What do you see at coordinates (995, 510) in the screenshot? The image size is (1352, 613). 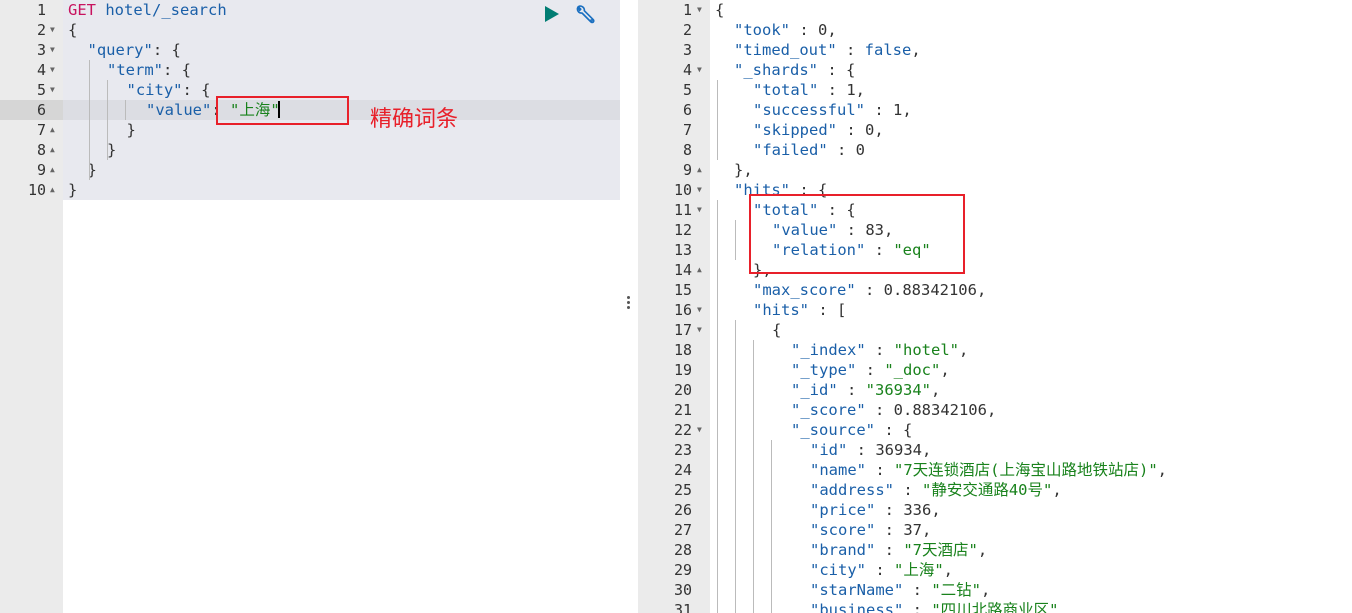 I see `code-line: 26 "price" : 336,` at bounding box center [995, 510].